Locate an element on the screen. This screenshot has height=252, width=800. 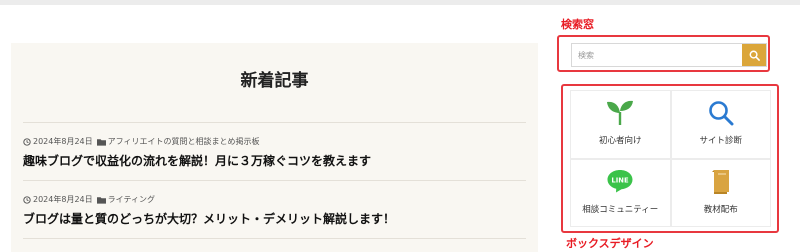
top-bar is located at coordinates (400, 2).